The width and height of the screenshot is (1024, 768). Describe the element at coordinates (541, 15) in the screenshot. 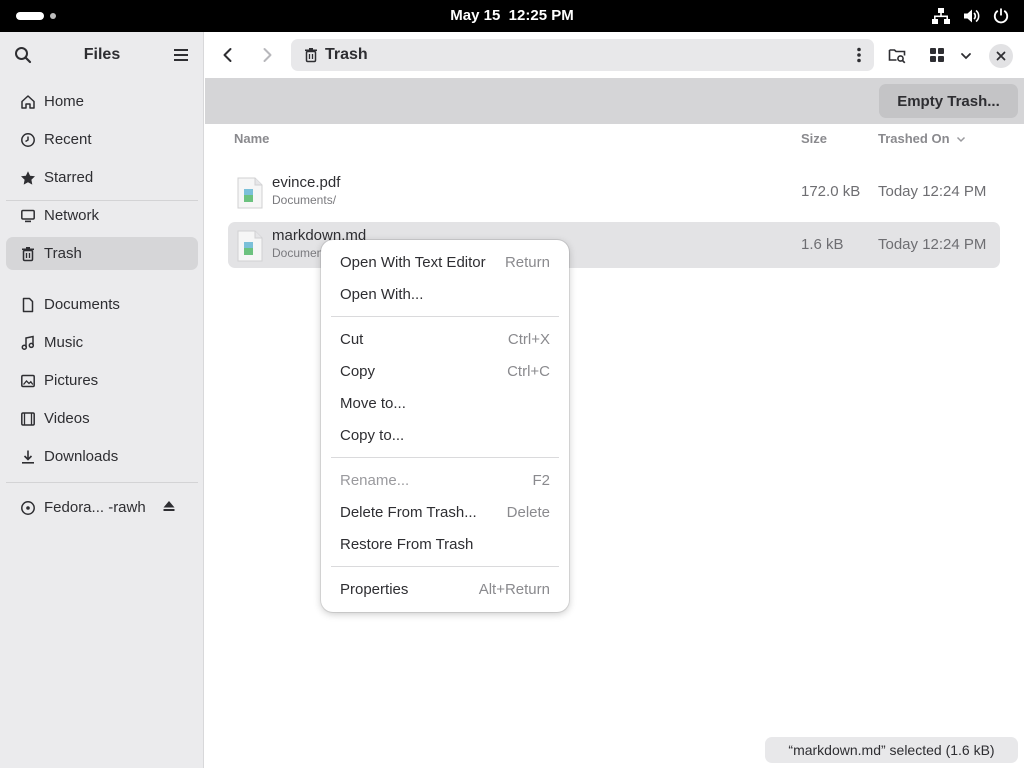

I see `clock-time: 12:25 PM` at that location.